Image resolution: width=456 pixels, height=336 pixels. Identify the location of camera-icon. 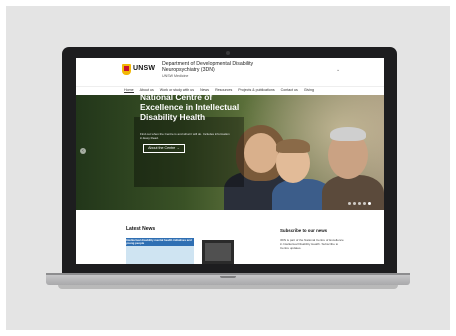
(228, 53).